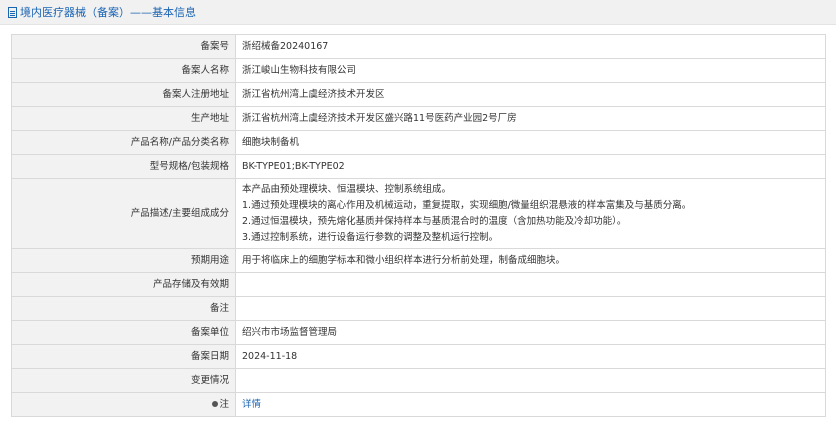  I want to click on table-row: 备案日期 2024-11-18, so click(418, 356).